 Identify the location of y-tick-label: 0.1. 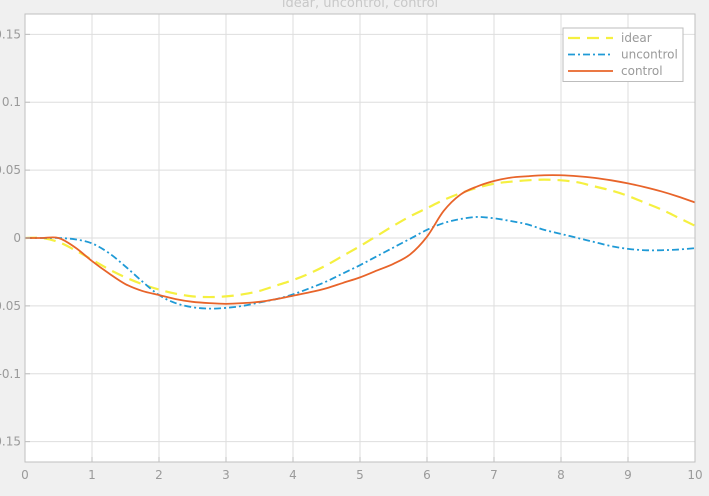
(11, 102).